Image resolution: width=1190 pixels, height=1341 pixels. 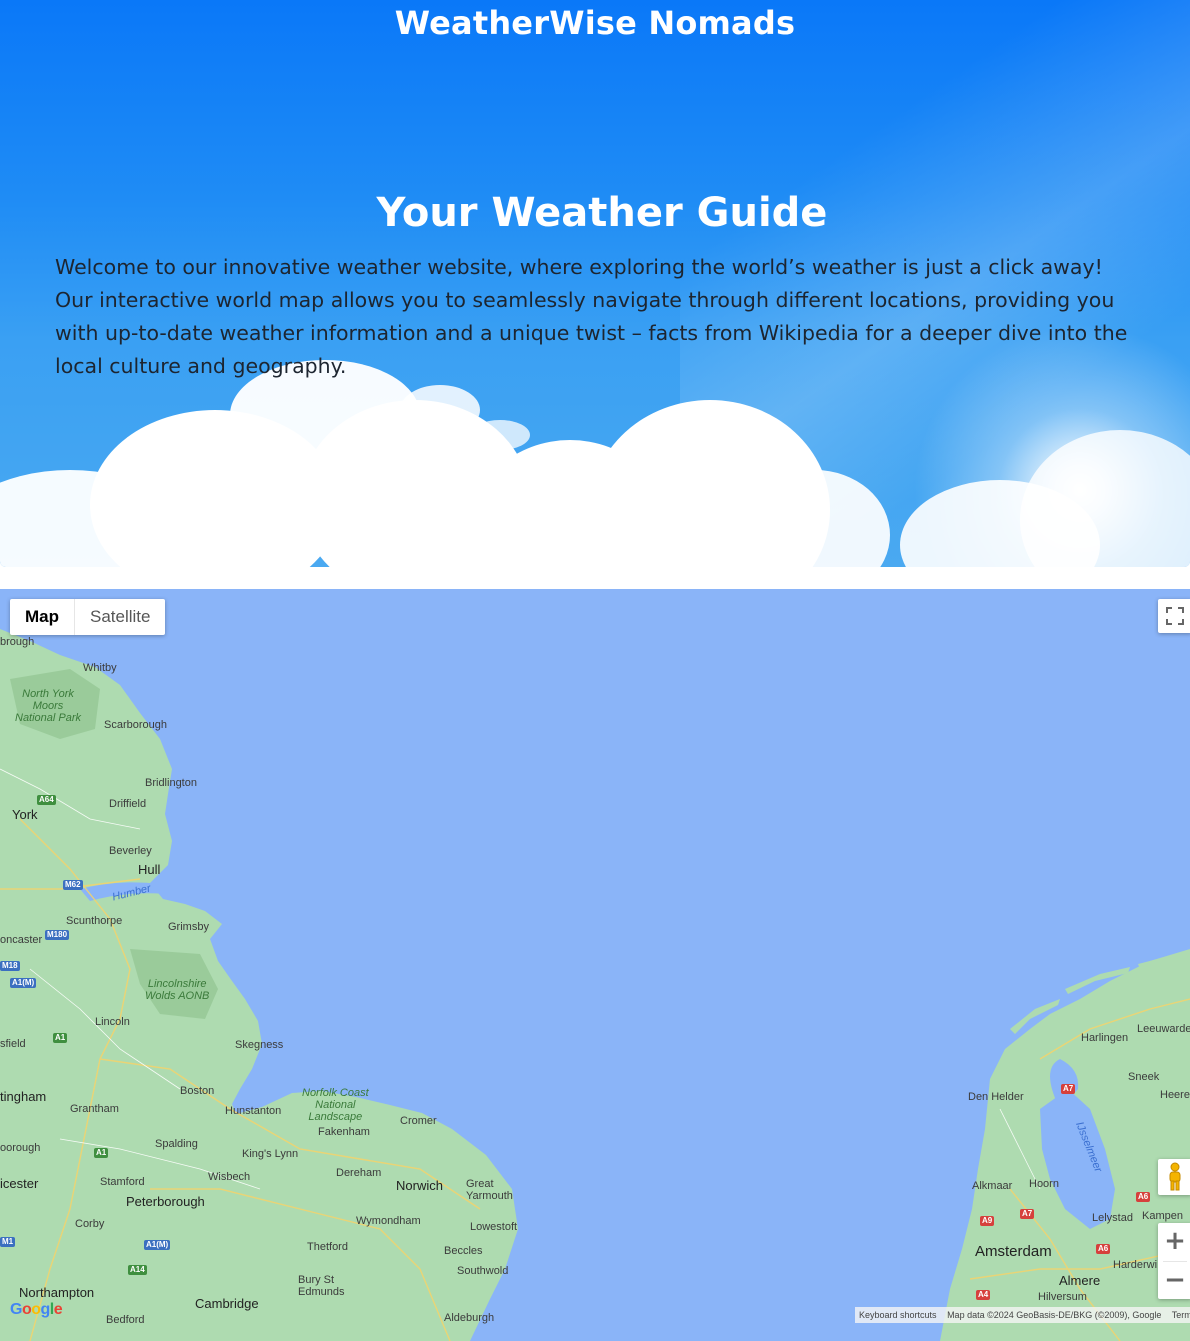 What do you see at coordinates (1105, 1038) in the screenshot?
I see `map-label-harlingen: Harlingen` at bounding box center [1105, 1038].